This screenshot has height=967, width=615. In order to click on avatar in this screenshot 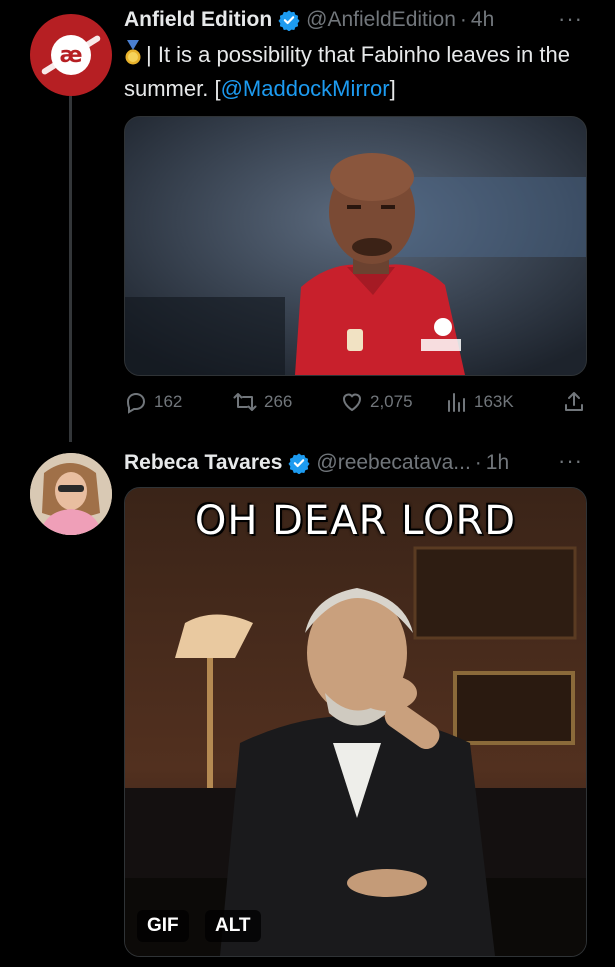, I will do `click(71, 494)`.